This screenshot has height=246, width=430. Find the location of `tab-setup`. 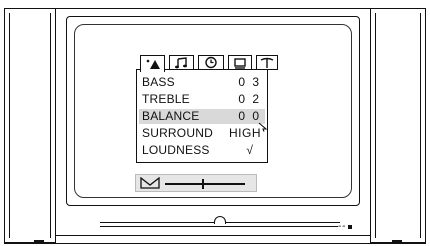

tab-setup is located at coordinates (267, 62).